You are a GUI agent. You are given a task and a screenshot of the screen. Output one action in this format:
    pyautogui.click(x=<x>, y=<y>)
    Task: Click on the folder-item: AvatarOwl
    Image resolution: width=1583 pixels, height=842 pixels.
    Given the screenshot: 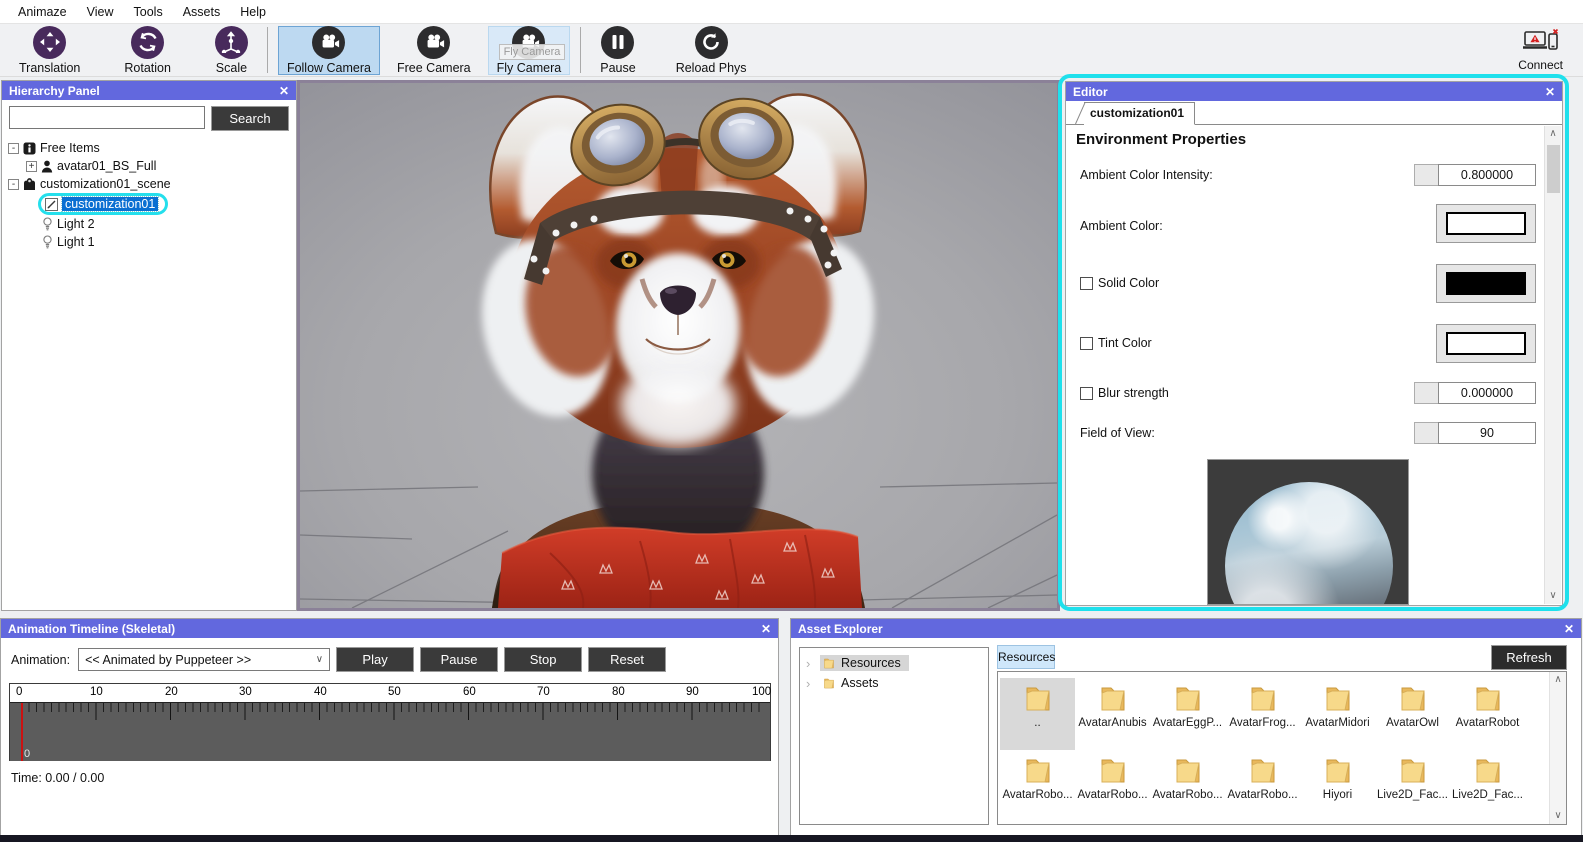 What is the action you would take?
    pyautogui.click(x=1412, y=714)
    